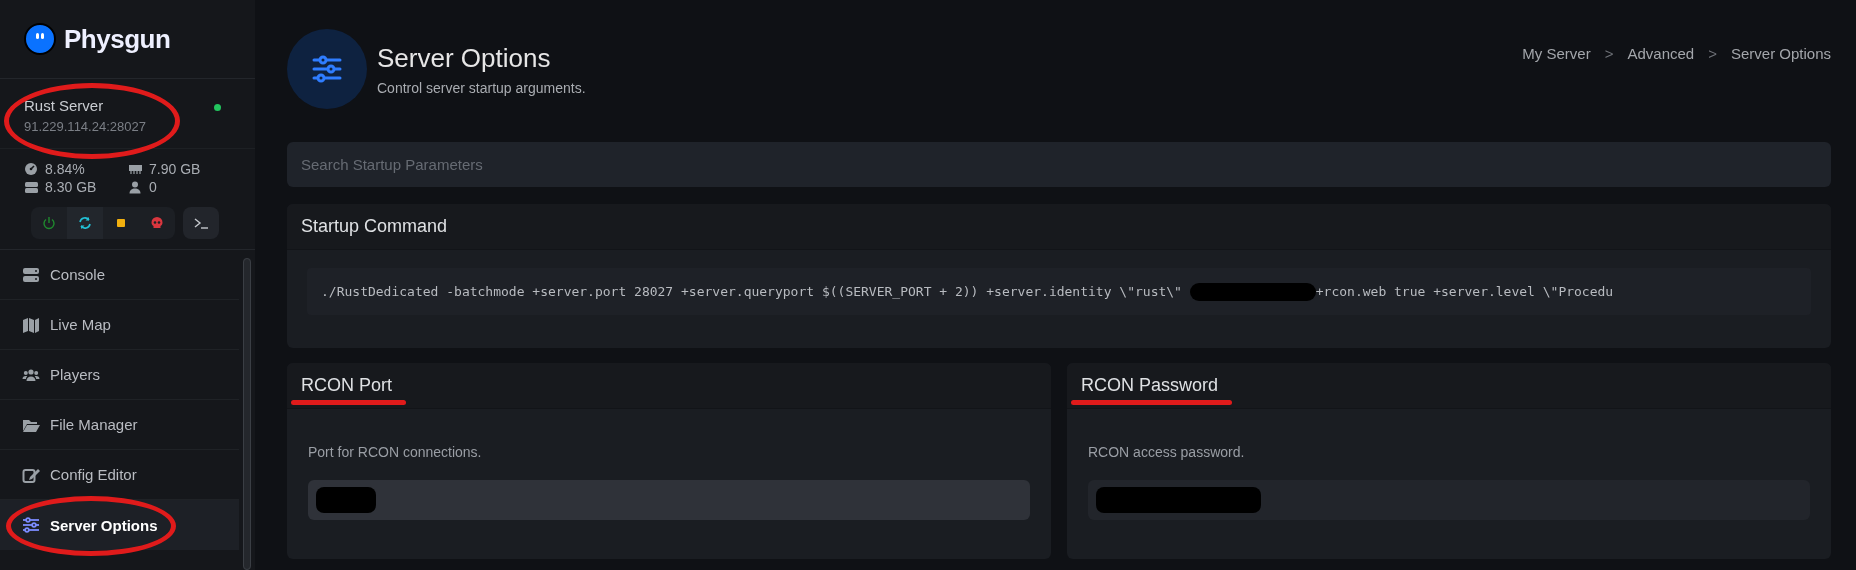 The image size is (1856, 570). What do you see at coordinates (119, 325) in the screenshot?
I see `nav-item: Live Map` at bounding box center [119, 325].